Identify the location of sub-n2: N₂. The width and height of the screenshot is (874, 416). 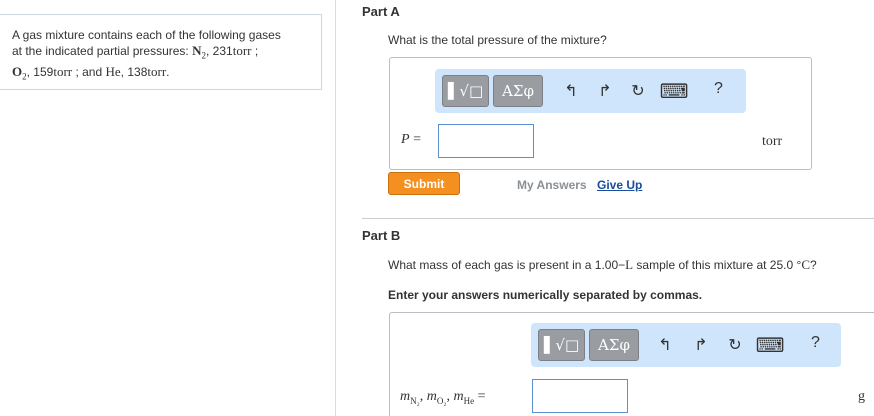
(415, 400).